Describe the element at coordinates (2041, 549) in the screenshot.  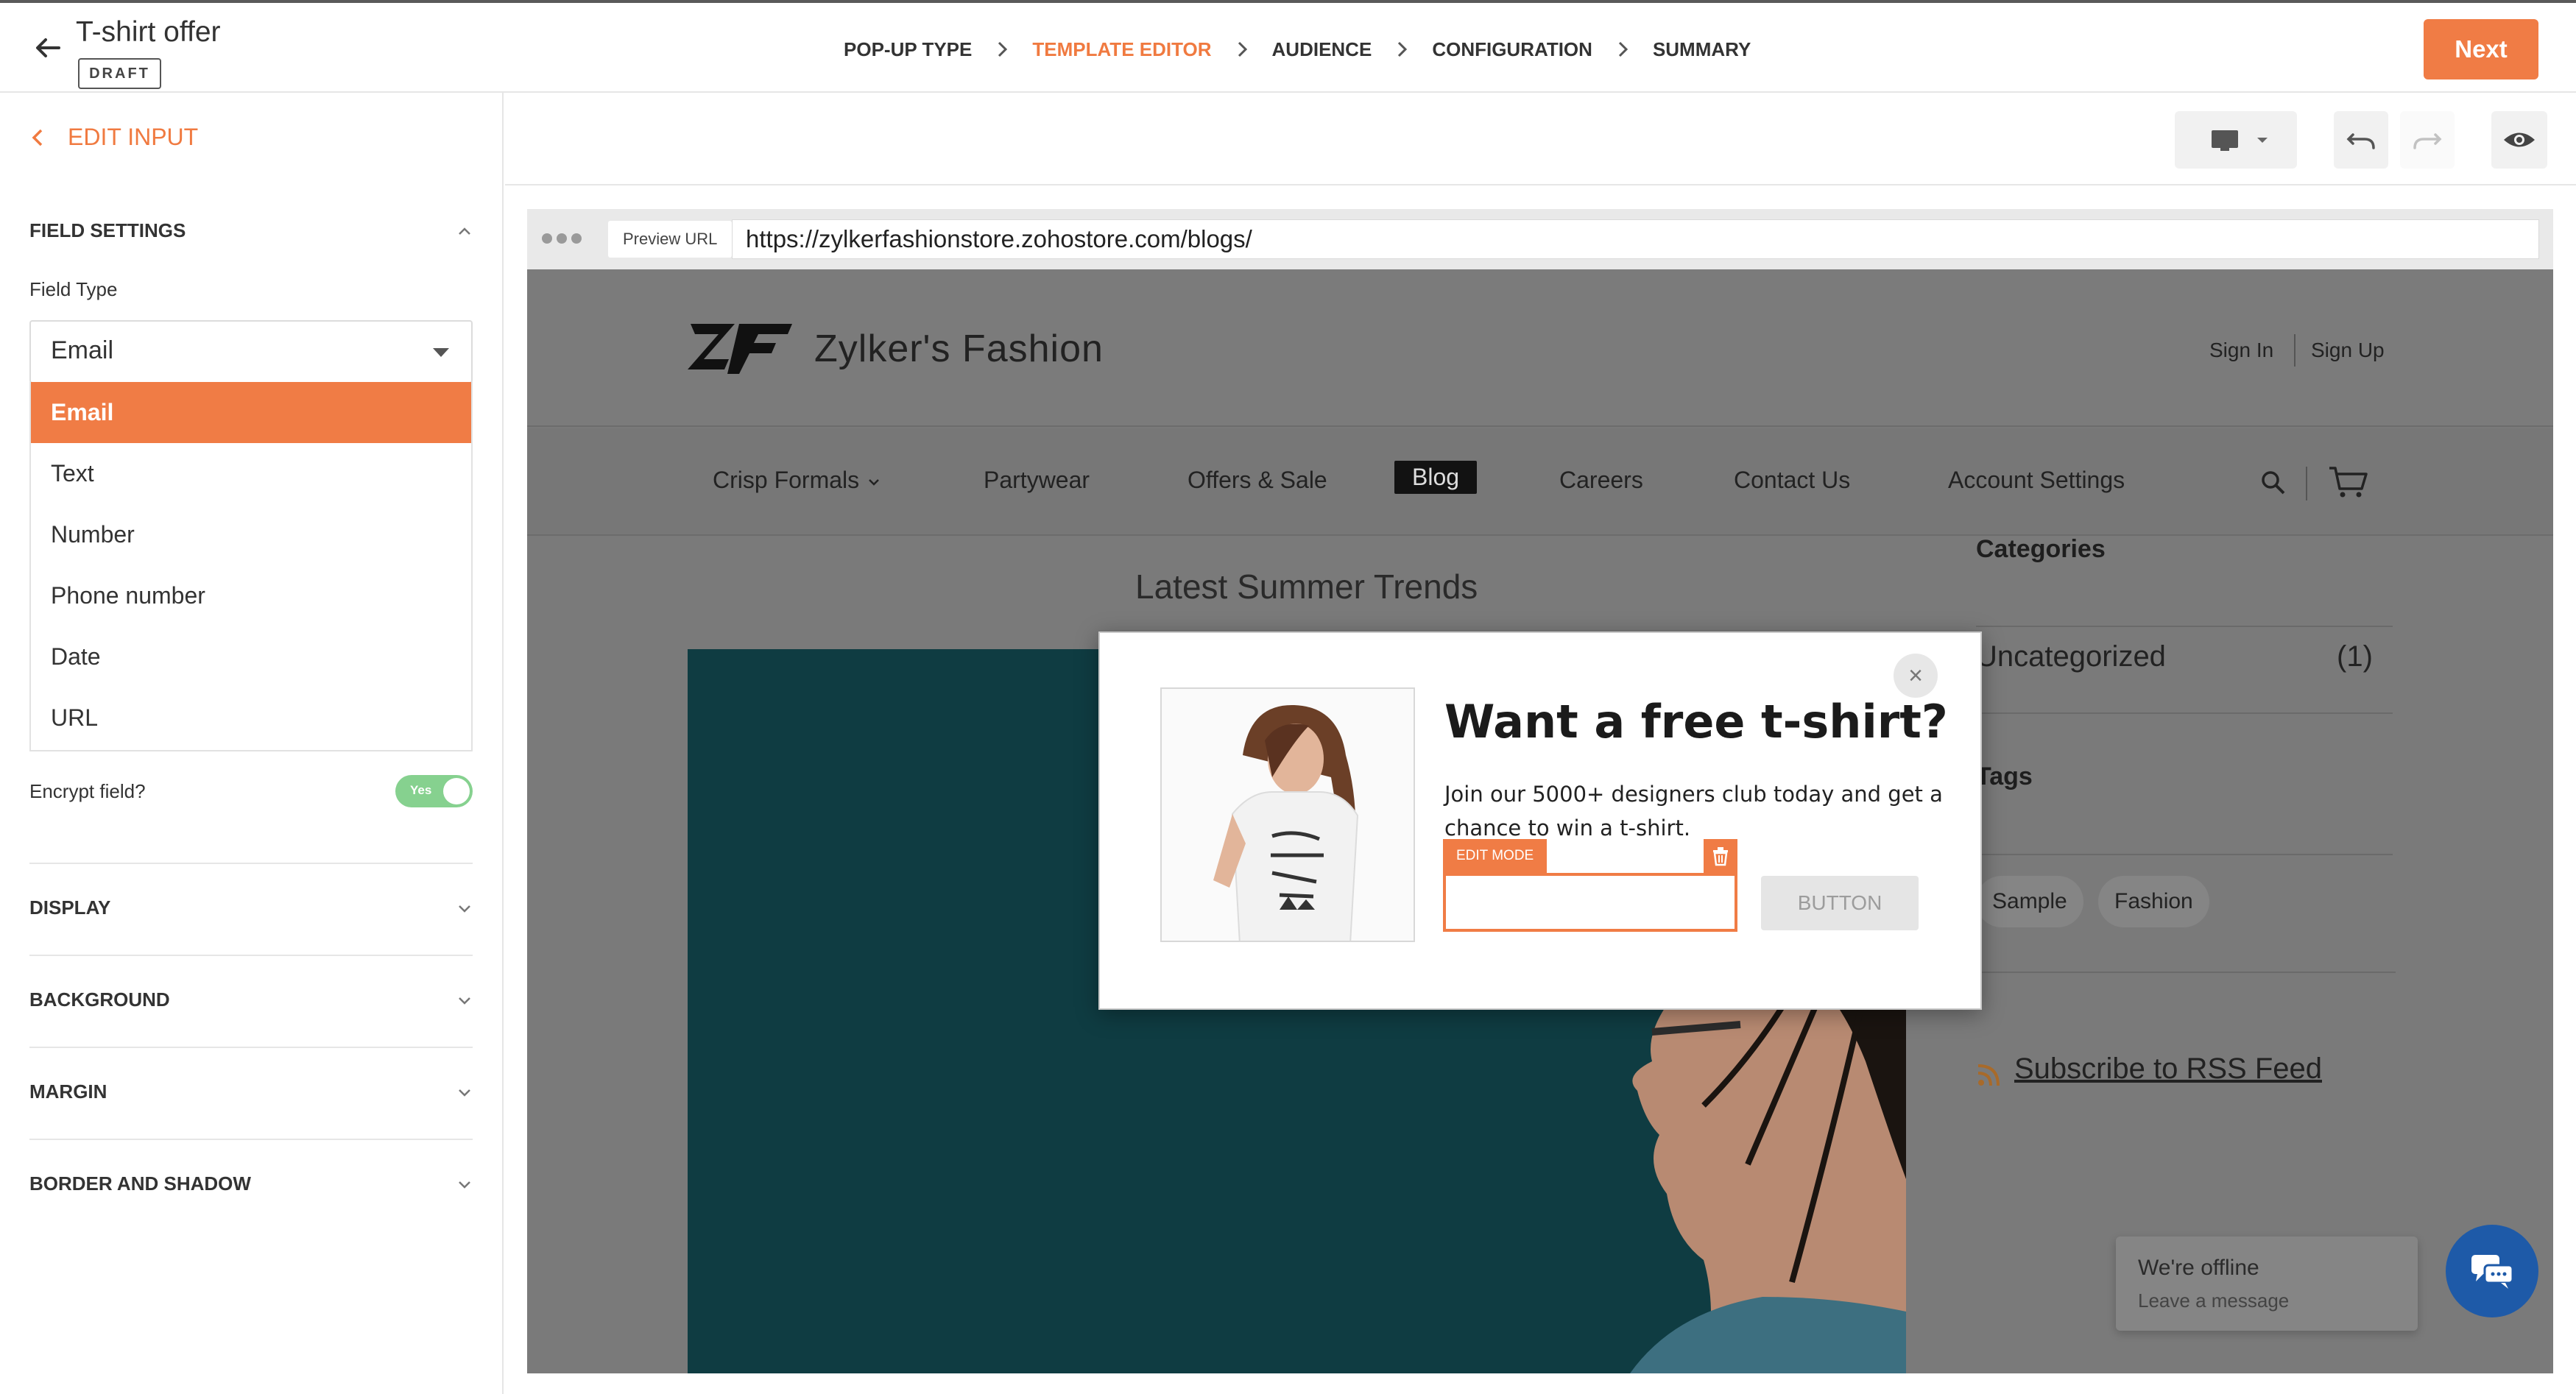
I see `categories-title: Categories` at that location.